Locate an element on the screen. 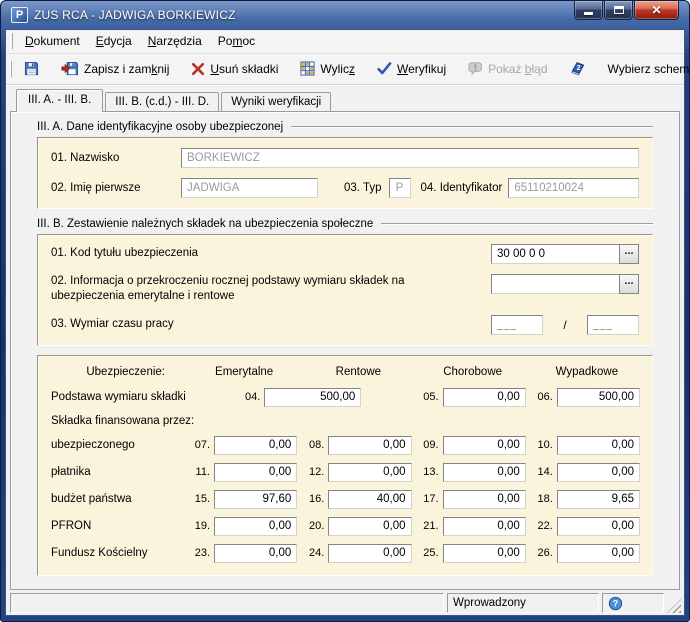 This screenshot has width=690, height=622. nazwisko-field: BORKIEWICZ is located at coordinates (410, 157).